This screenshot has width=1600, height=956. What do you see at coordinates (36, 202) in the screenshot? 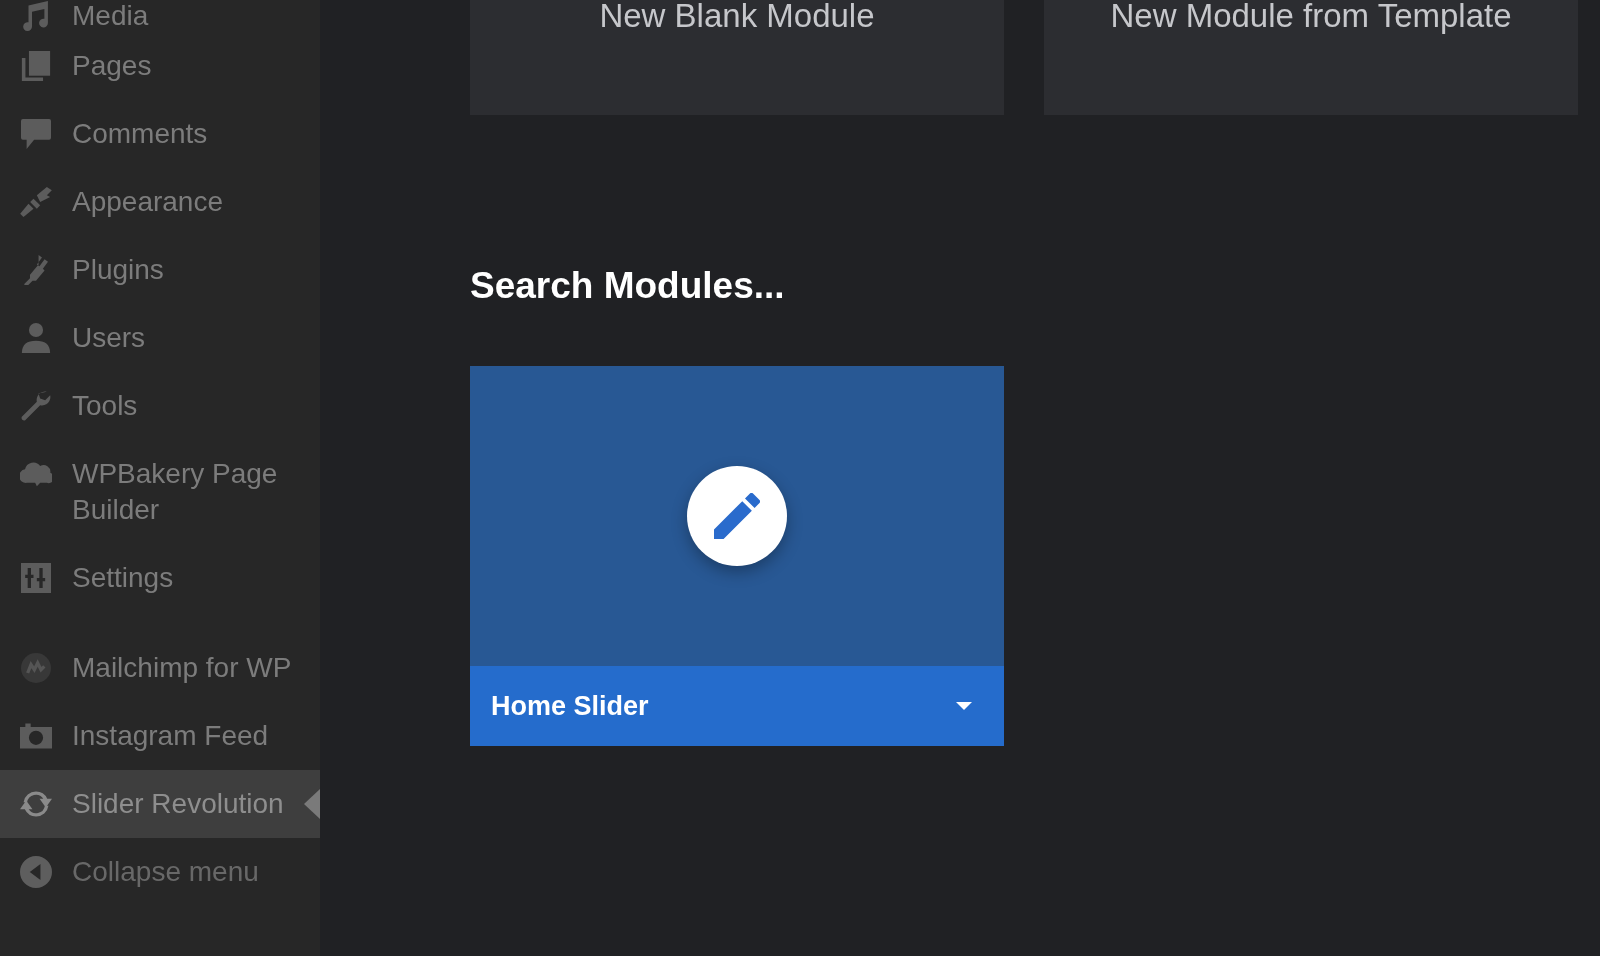
I see `paintbrush-icon` at bounding box center [36, 202].